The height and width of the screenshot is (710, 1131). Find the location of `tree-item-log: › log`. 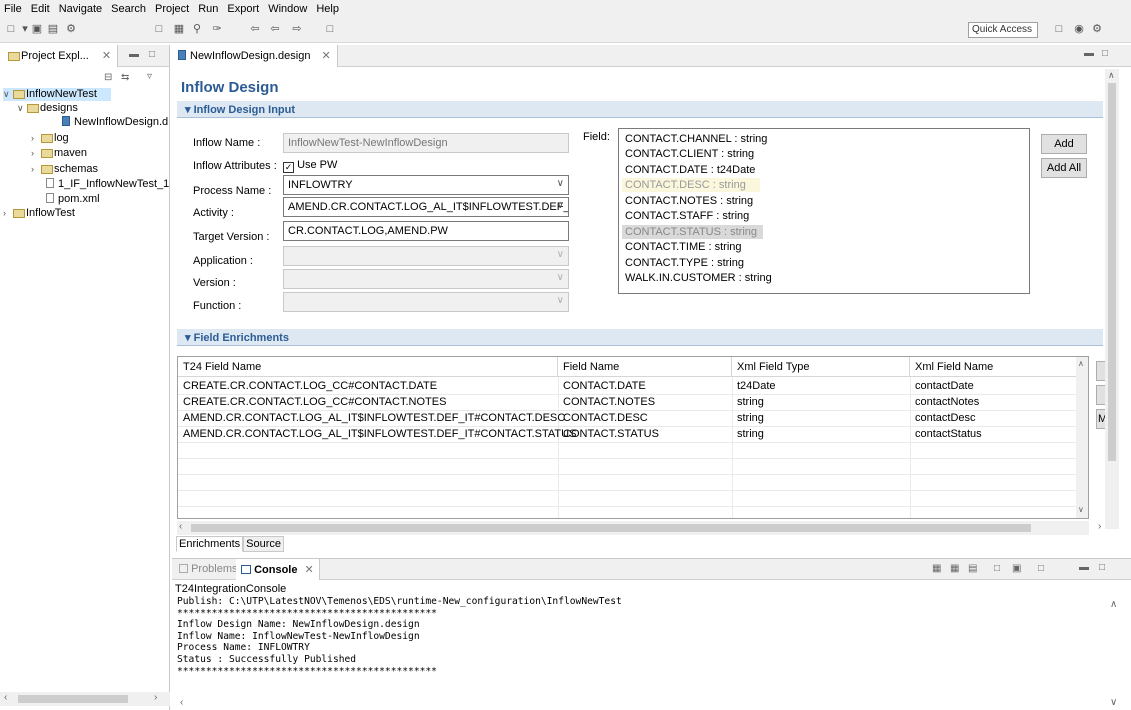

tree-item-log: › log is located at coordinates (50, 138).